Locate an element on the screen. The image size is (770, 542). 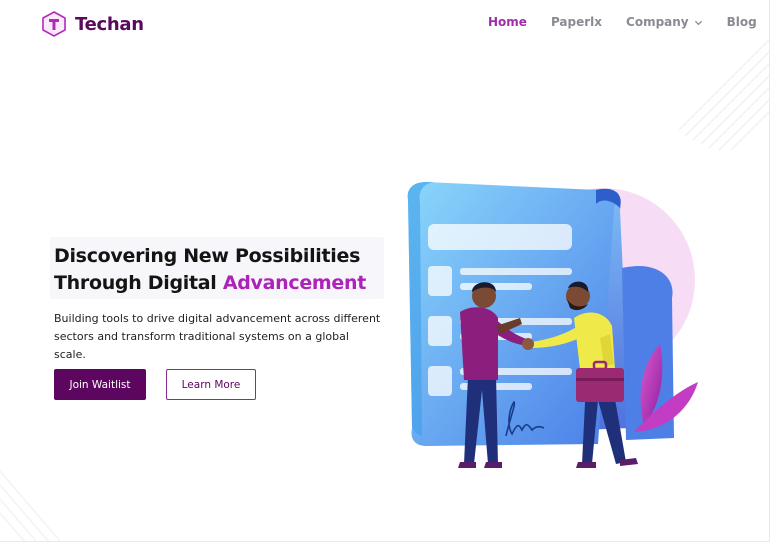
nav-item-paperlx: Paperlx is located at coordinates (576, 22).